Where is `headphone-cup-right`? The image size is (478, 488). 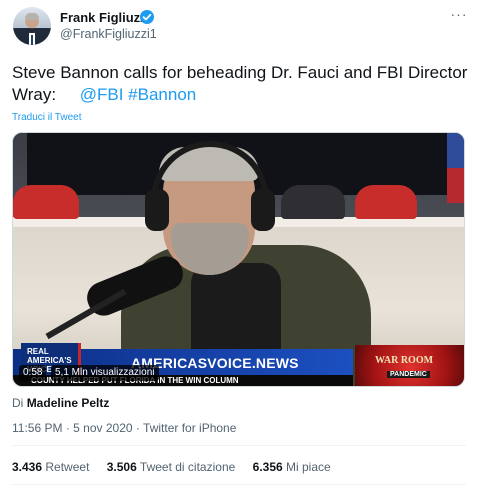
headphone-cup-right is located at coordinates (263, 210).